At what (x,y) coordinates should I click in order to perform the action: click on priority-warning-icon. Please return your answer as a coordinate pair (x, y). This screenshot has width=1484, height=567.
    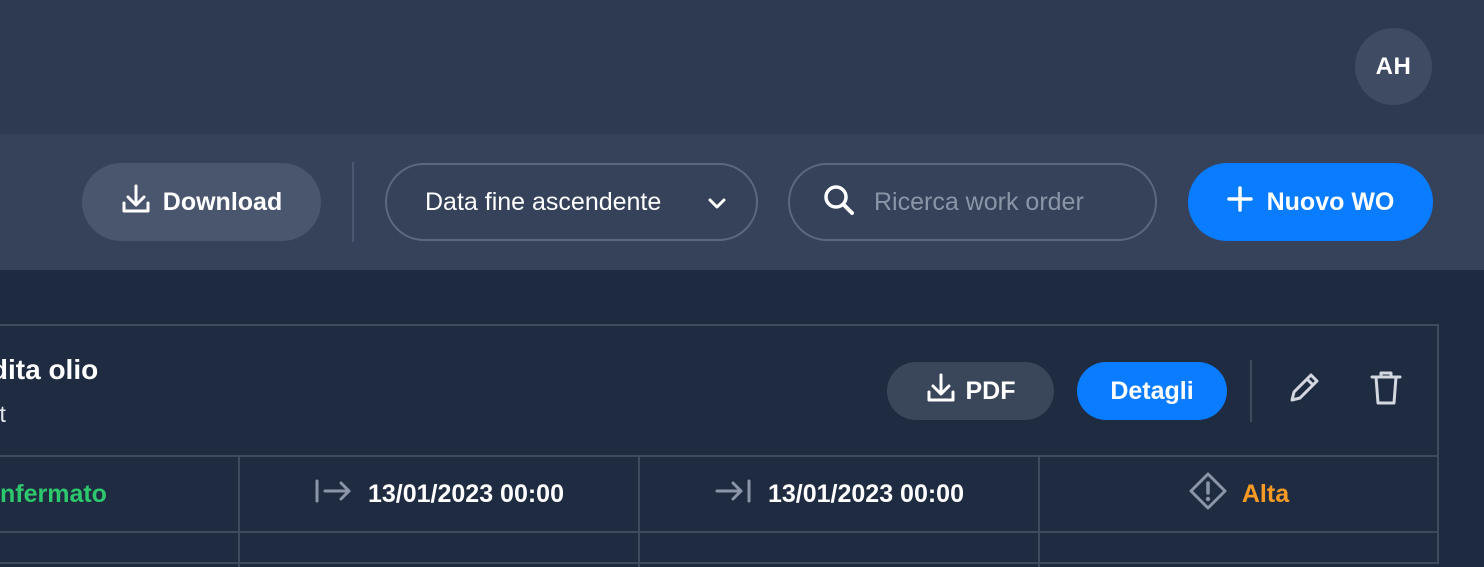
    Looking at the image, I should click on (1208, 494).